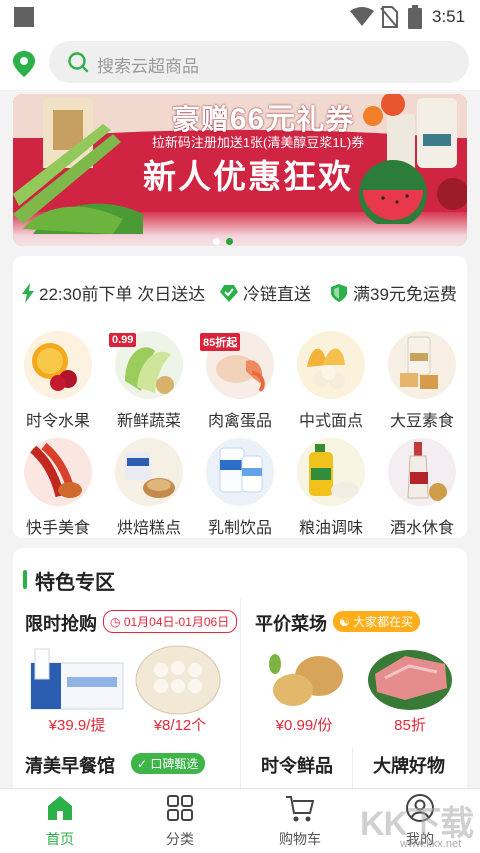 The width and height of the screenshot is (480, 853). Describe the element at coordinates (180, 725) in the screenshot. I see `product-price: ¥8/12个` at that location.